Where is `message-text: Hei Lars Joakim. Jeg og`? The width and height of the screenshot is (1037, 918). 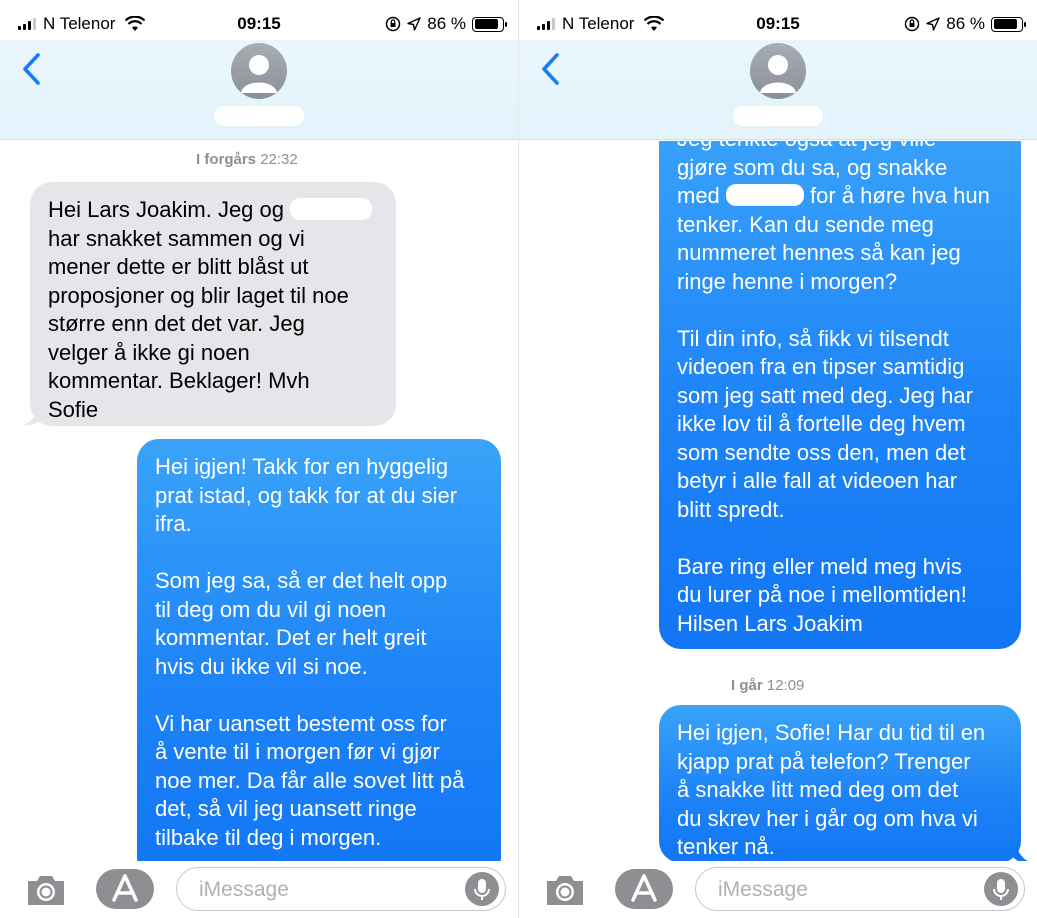
message-text: Hei Lars Joakim. Jeg og is located at coordinates (166, 209).